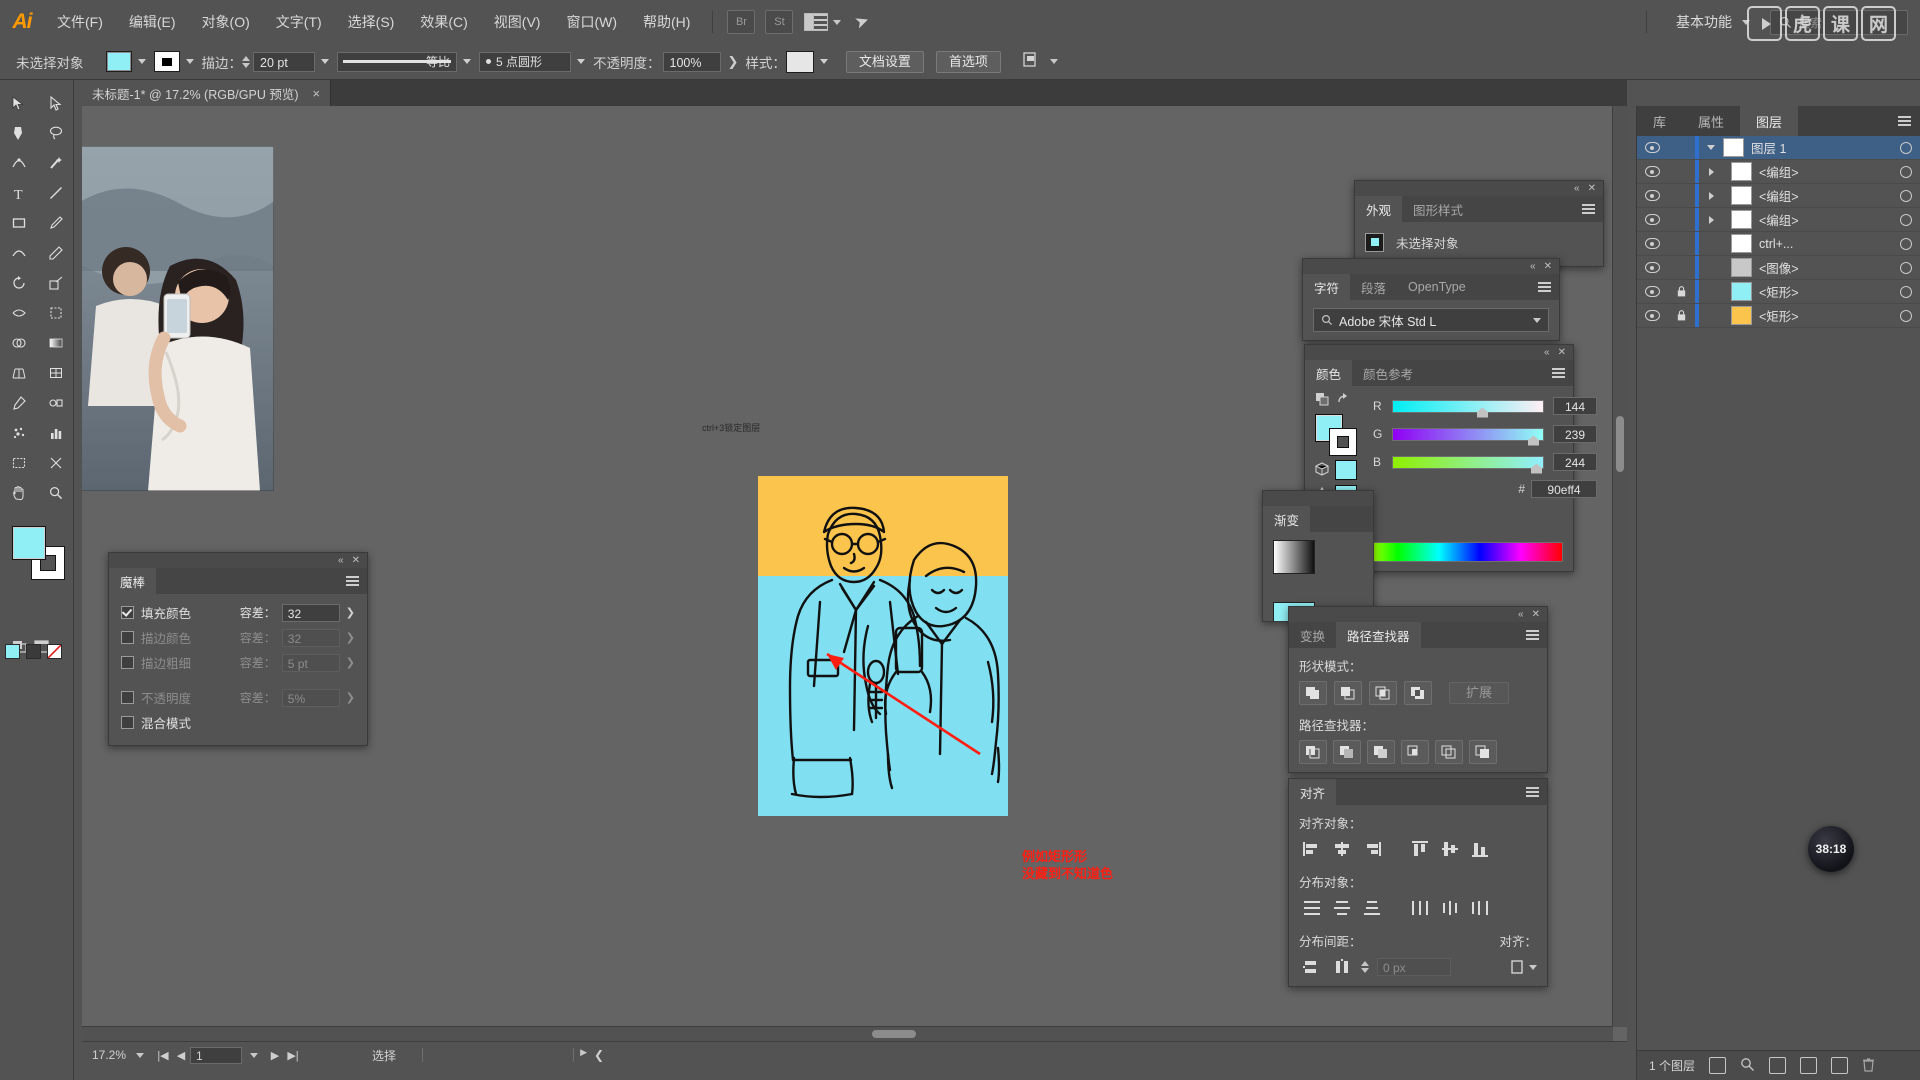 The width and height of the screenshot is (1920, 1080). Describe the element at coordinates (55, 403) in the screenshot. I see `tool-blend` at that location.